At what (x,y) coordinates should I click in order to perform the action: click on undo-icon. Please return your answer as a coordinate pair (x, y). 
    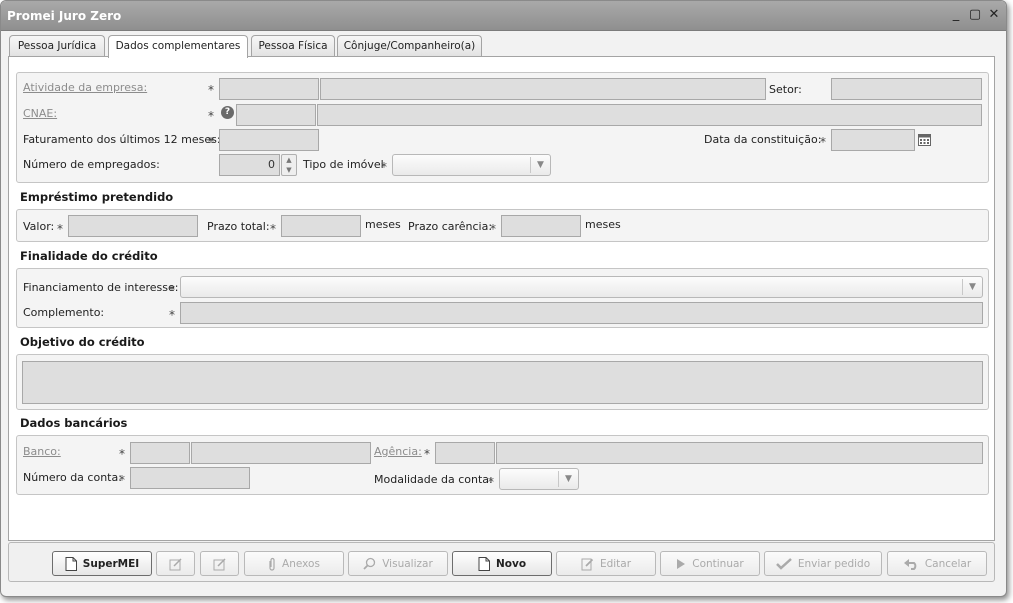
    Looking at the image, I should click on (910, 564).